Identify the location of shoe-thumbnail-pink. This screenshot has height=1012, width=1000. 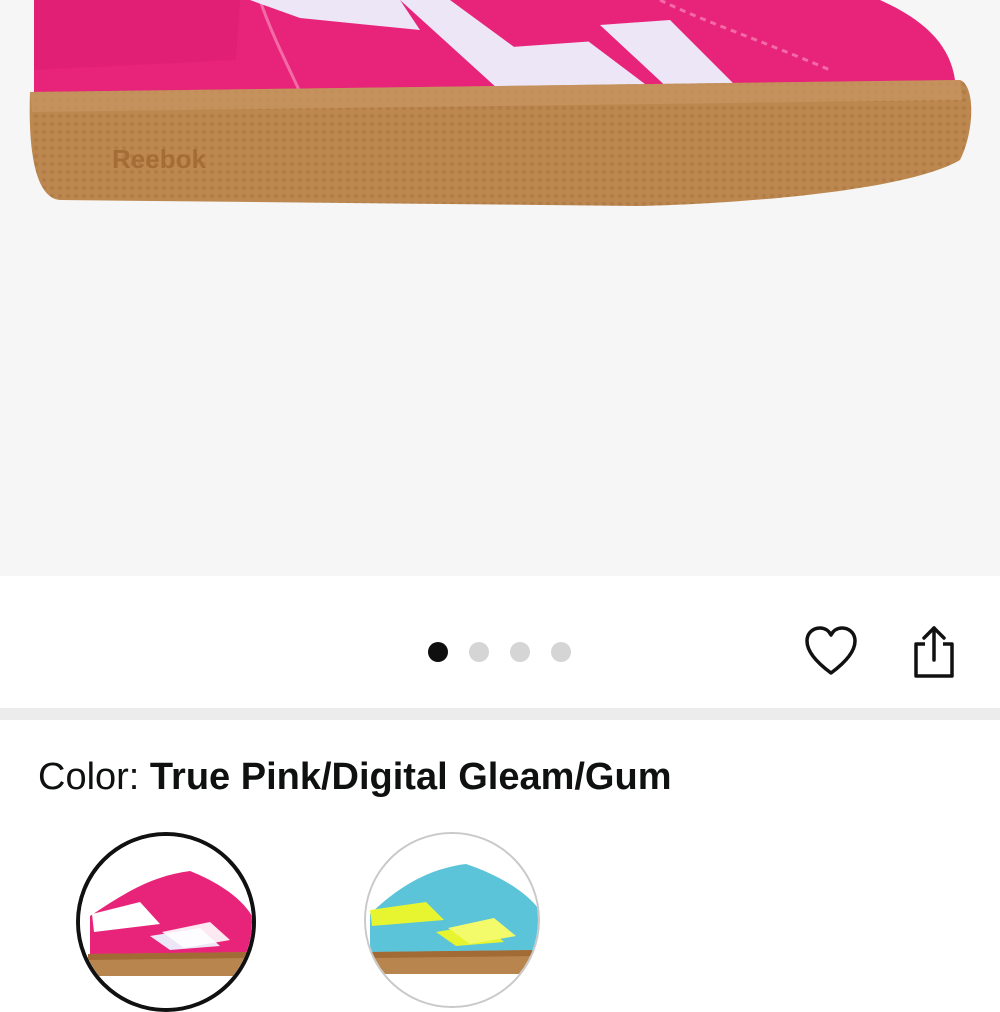
(166, 922).